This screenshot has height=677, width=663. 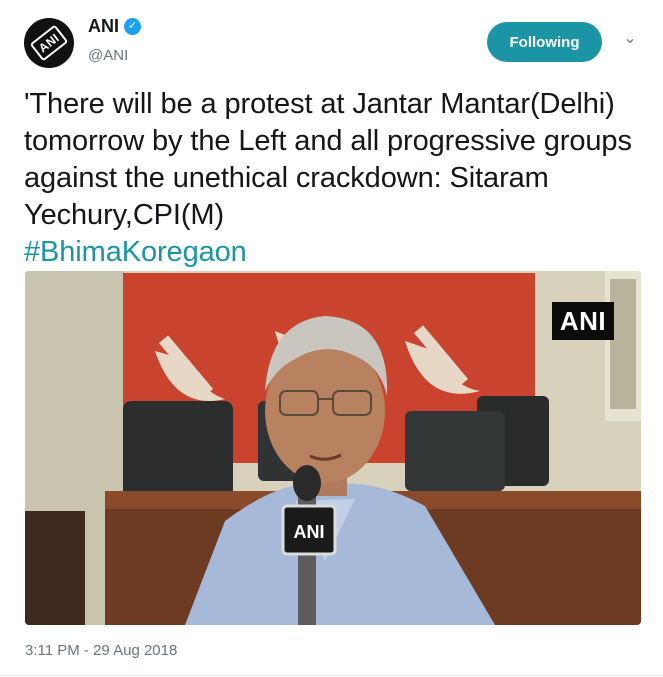 I want to click on mic-label: ANI, so click(x=309, y=532).